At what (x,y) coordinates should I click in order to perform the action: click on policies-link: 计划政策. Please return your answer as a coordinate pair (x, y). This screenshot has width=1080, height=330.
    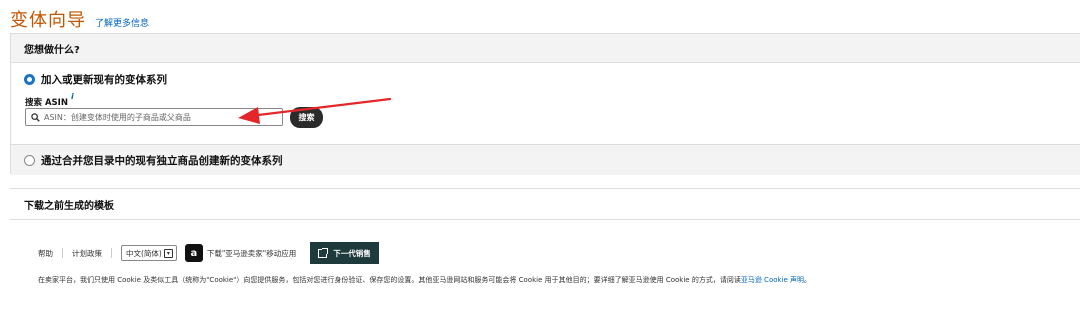
    Looking at the image, I should click on (87, 253).